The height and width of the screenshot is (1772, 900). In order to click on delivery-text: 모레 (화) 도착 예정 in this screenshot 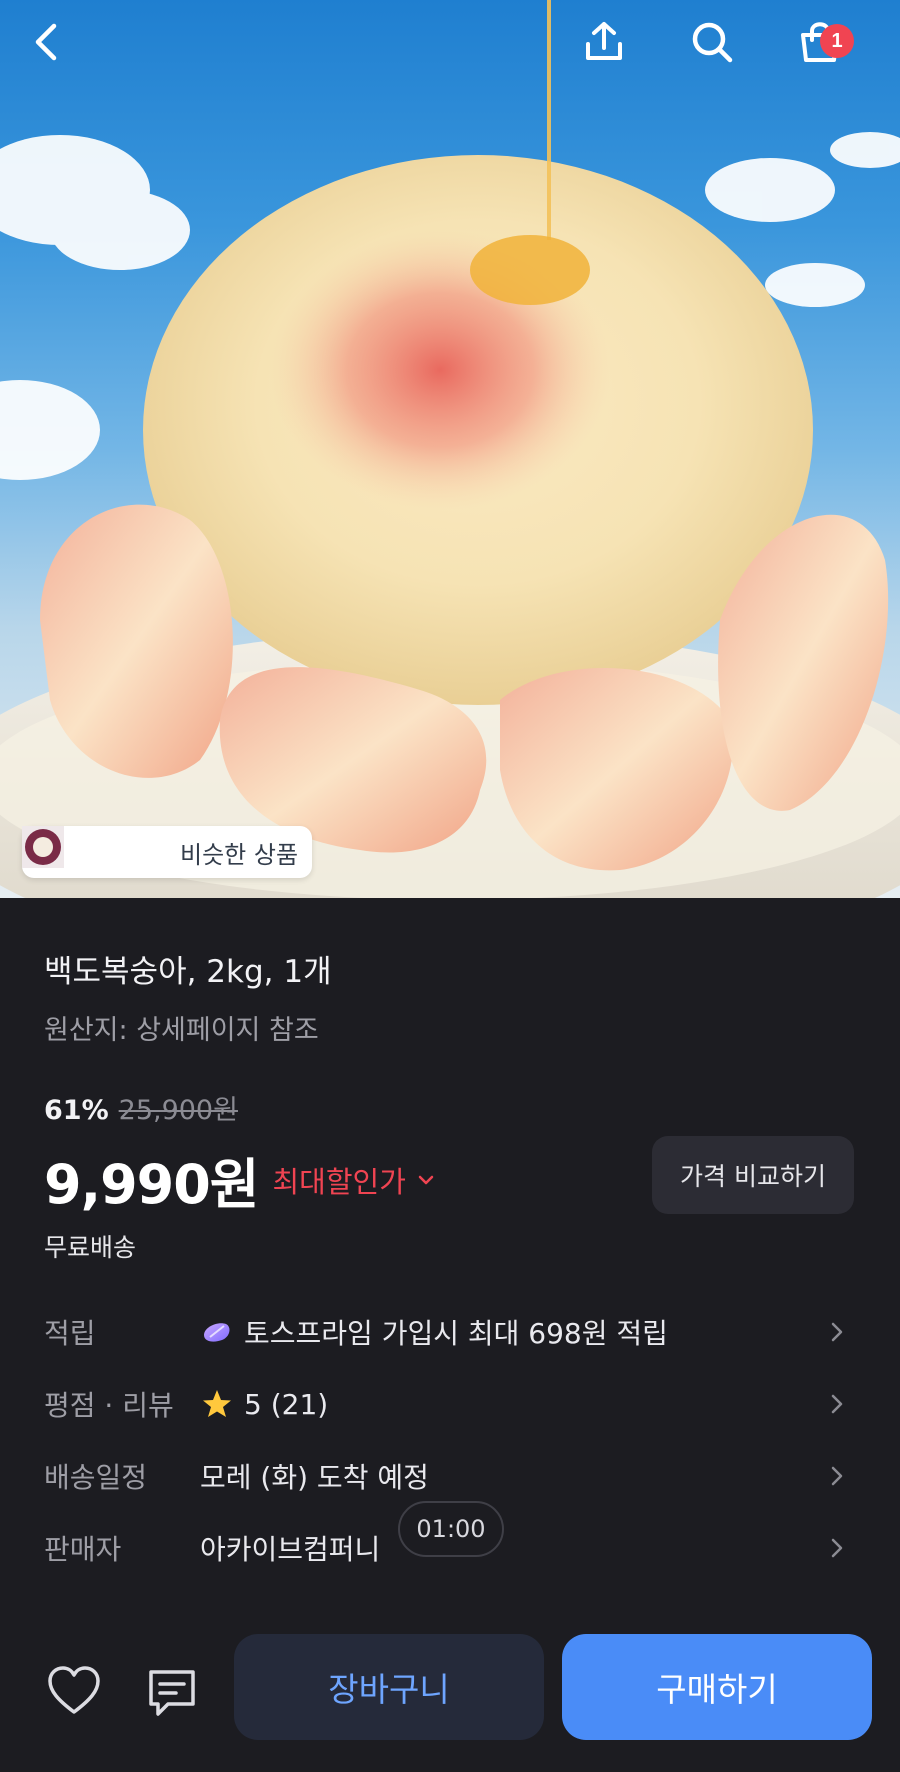, I will do `click(314, 1477)`.